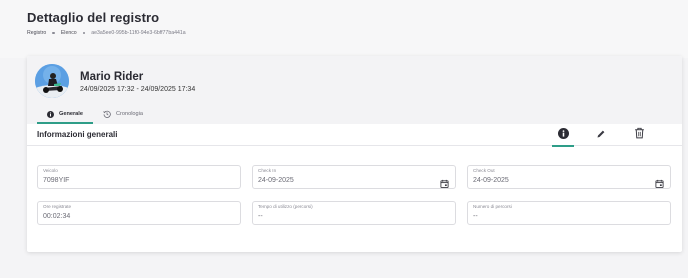 The image size is (688, 278). What do you see at coordinates (492, 206) in the screenshot?
I see `field-label: Numero di percorsi` at bounding box center [492, 206].